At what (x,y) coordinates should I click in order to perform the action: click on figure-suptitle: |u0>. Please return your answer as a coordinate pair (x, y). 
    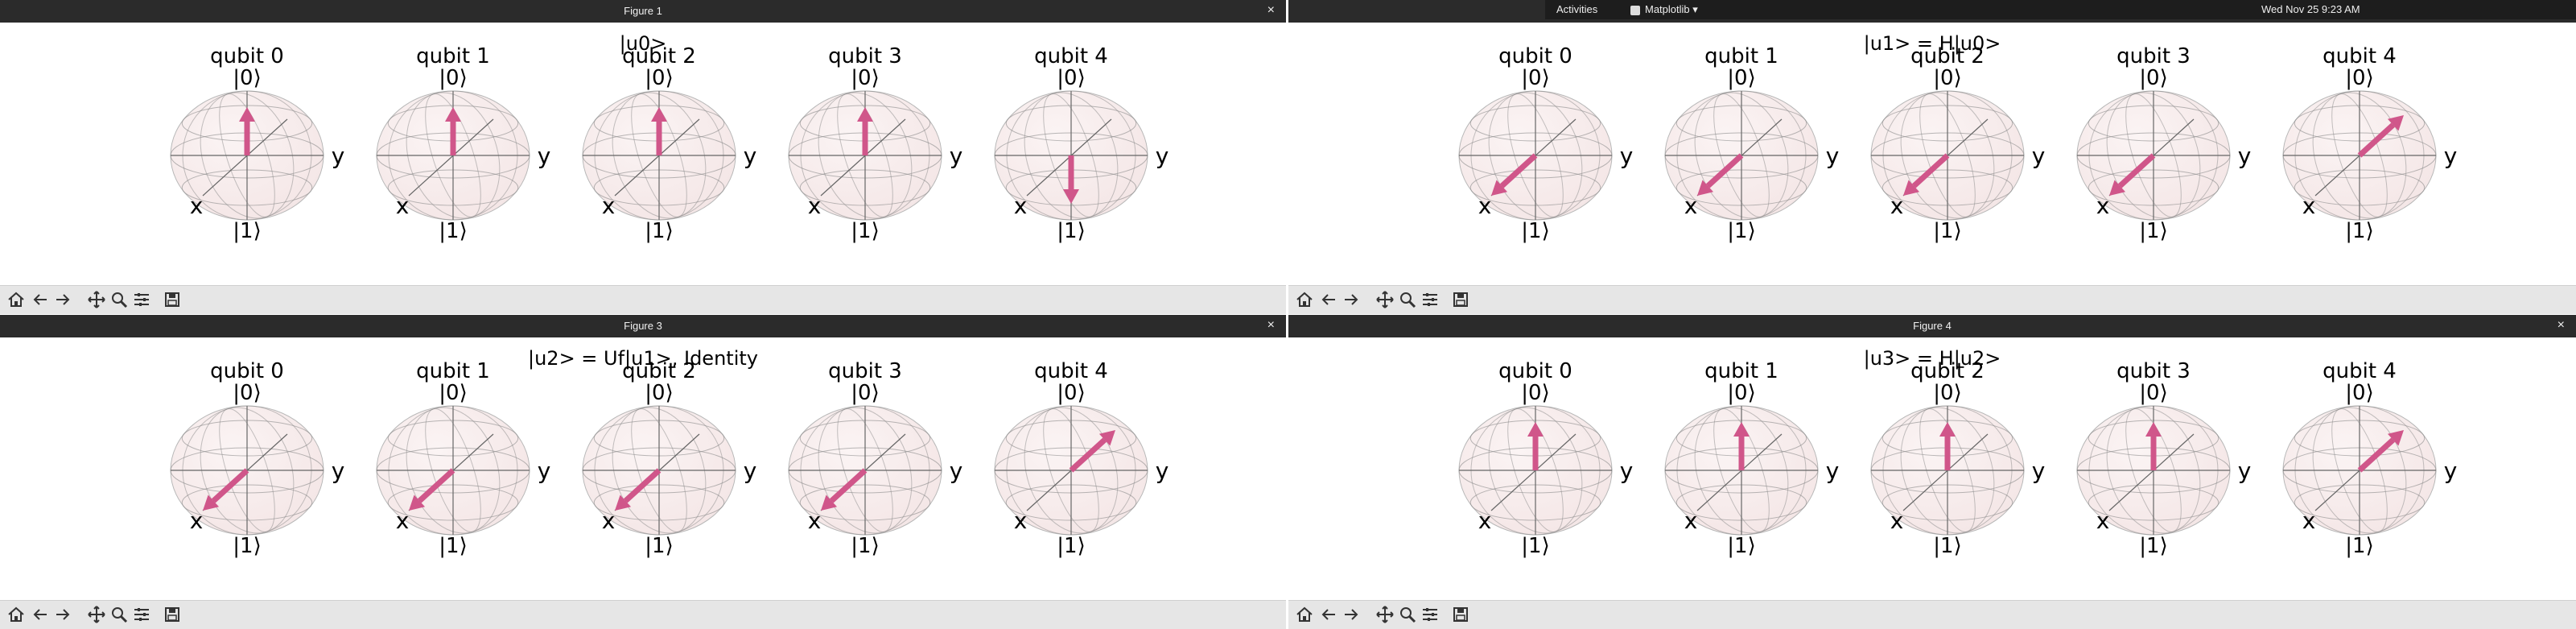
    Looking at the image, I should click on (643, 43).